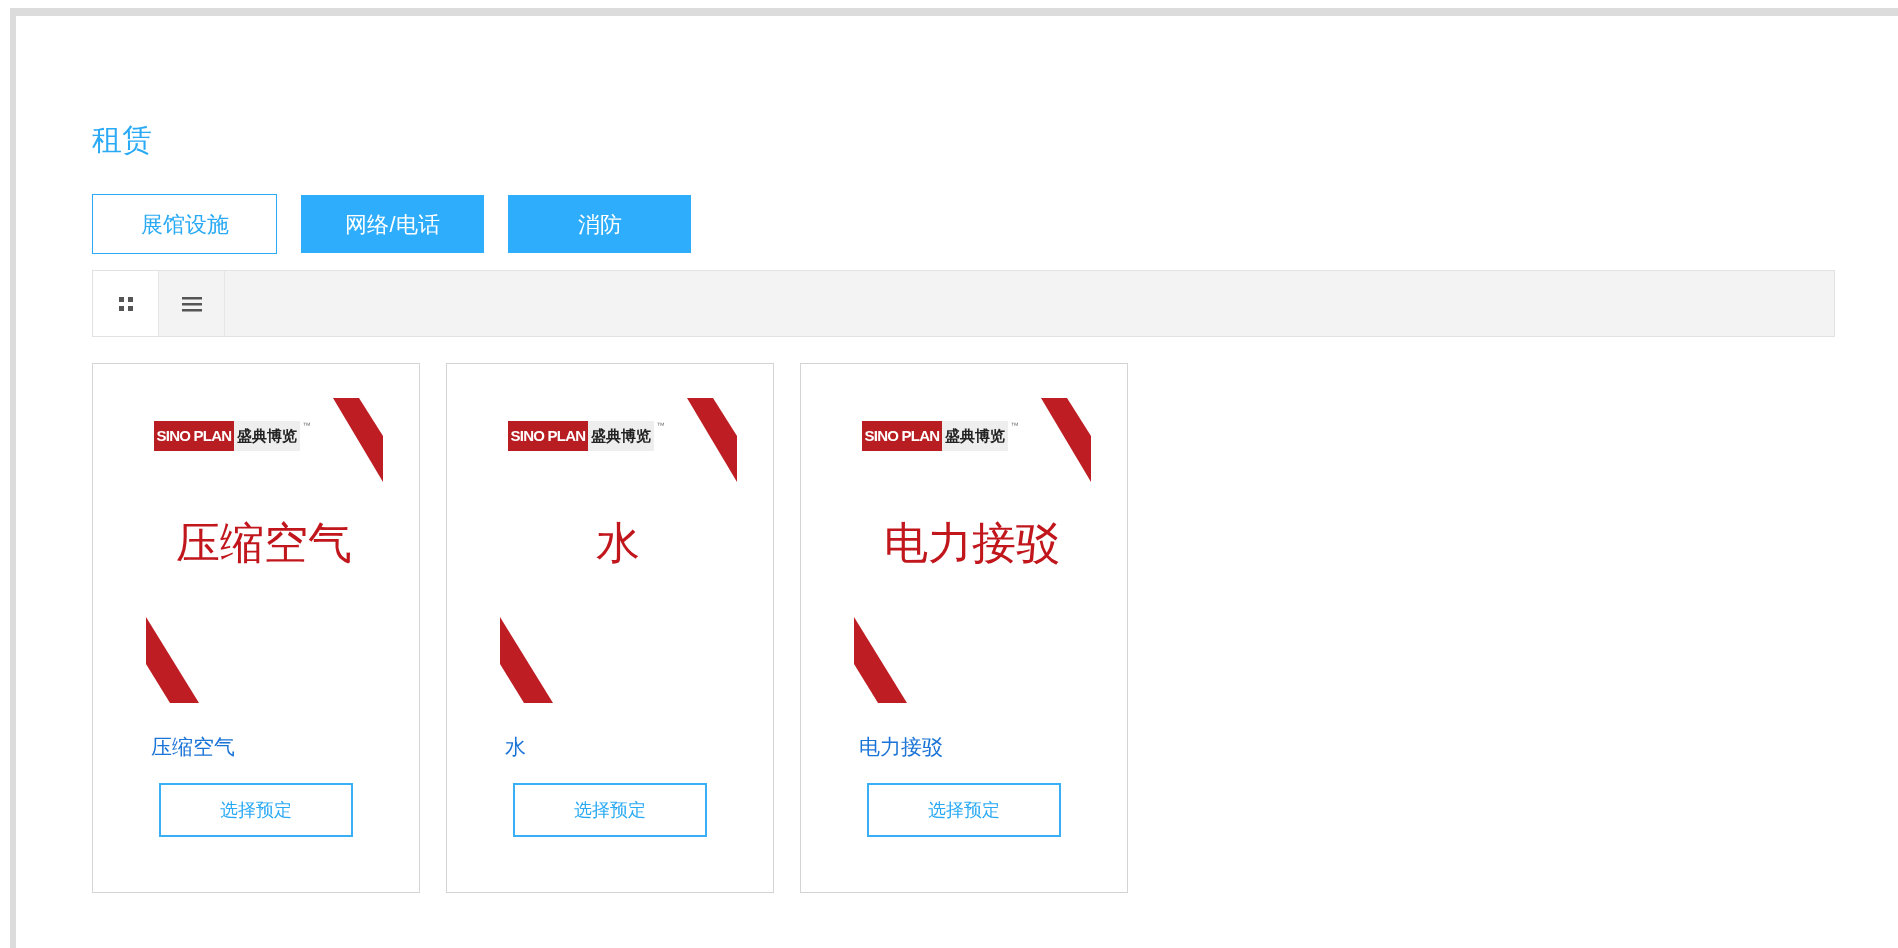 The height and width of the screenshot is (948, 1898). What do you see at coordinates (972, 543) in the screenshot?
I see `image-title: 电力接驳` at bounding box center [972, 543].